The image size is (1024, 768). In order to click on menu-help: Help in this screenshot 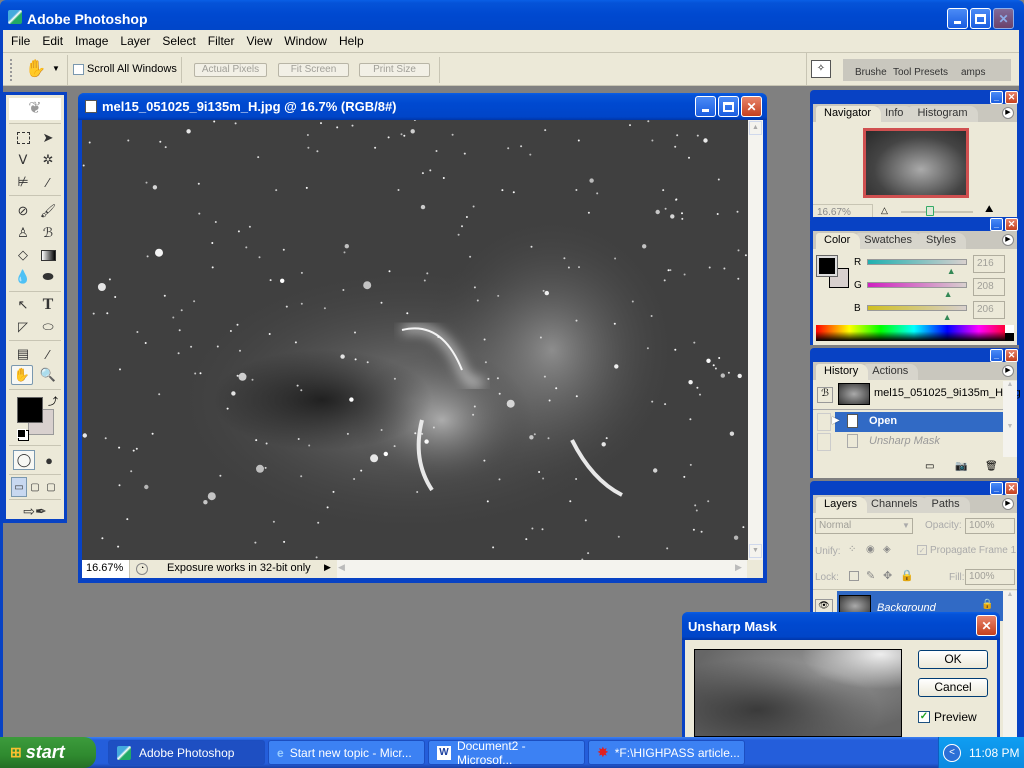, I will do `click(351, 41)`.